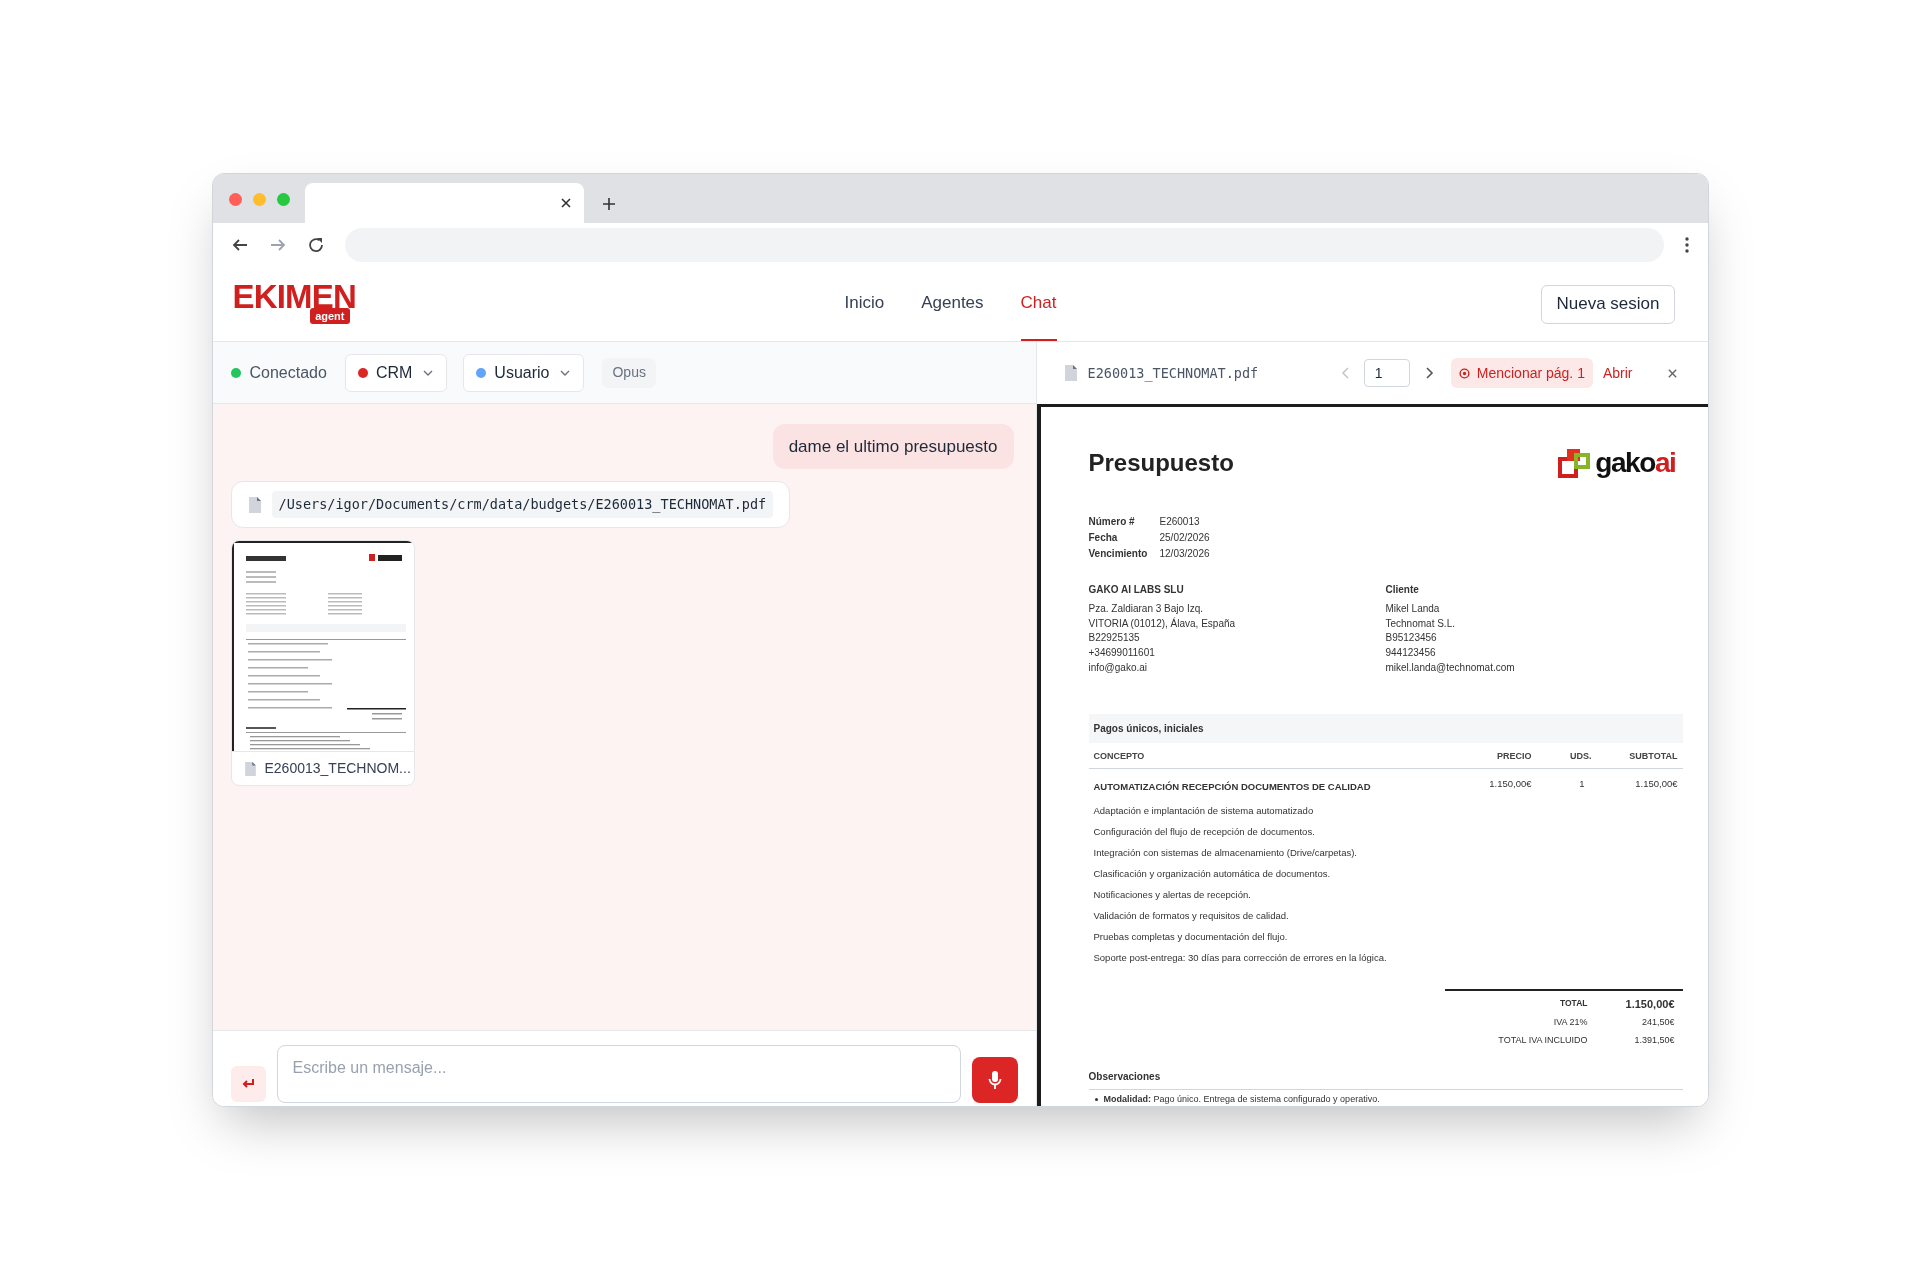 The height and width of the screenshot is (1280, 1920). What do you see at coordinates (1240, 957) in the screenshot?
I see `item-detail: Soporte post-entrega: 30 días para corrección de errores en la lógica.` at bounding box center [1240, 957].